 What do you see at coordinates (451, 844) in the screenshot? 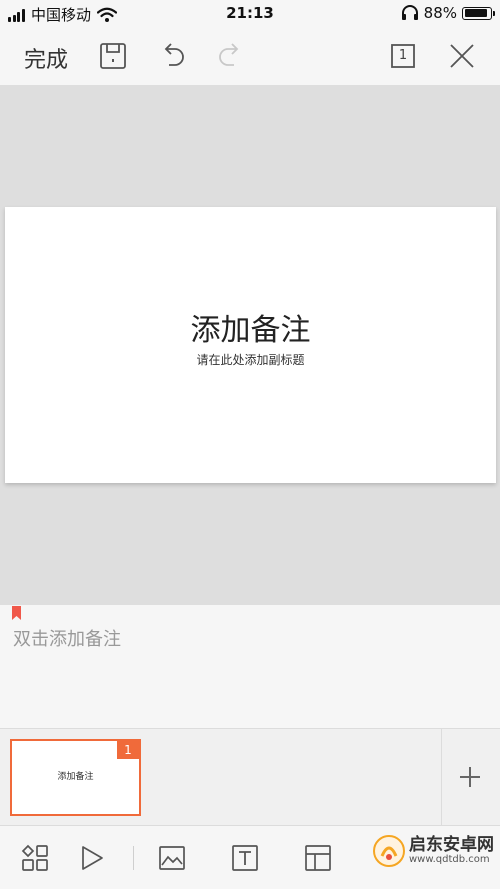
I see `watermark-name: 启东安卓网` at bounding box center [451, 844].